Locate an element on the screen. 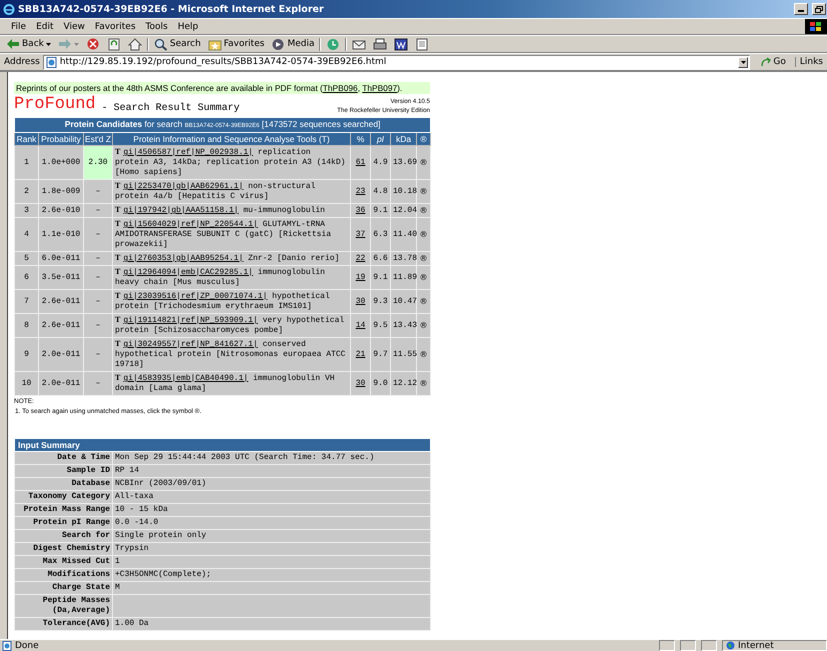 This screenshot has width=827, height=651. back-button: Back is located at coordinates (28, 44).